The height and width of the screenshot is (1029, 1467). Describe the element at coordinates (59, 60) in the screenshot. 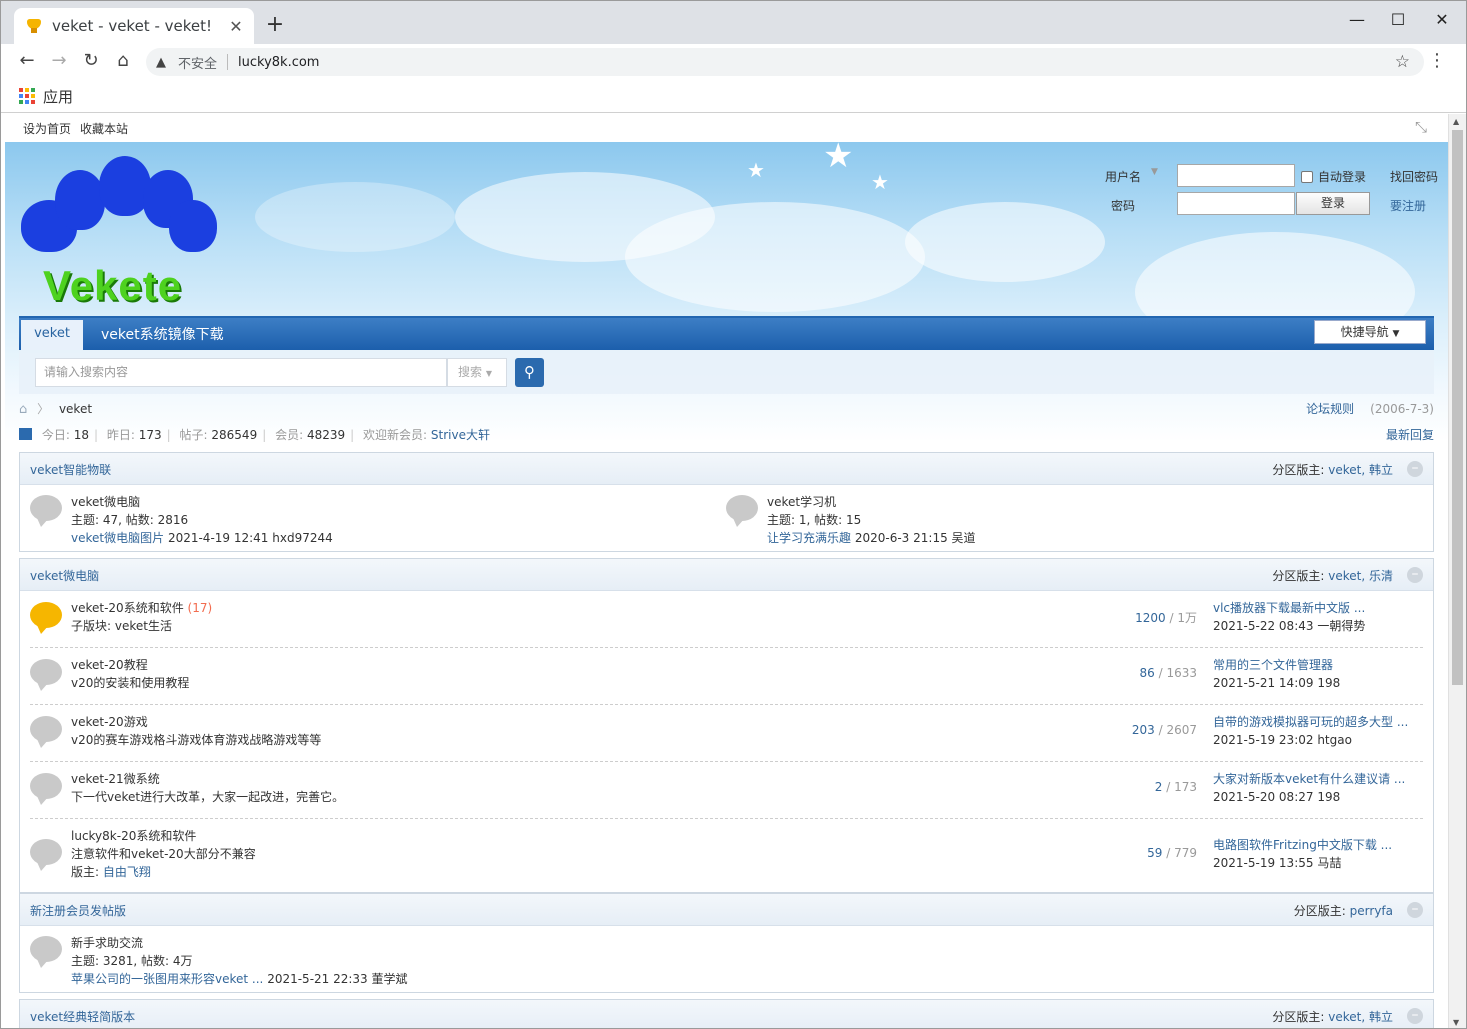

I see `forward-icon: →` at that location.